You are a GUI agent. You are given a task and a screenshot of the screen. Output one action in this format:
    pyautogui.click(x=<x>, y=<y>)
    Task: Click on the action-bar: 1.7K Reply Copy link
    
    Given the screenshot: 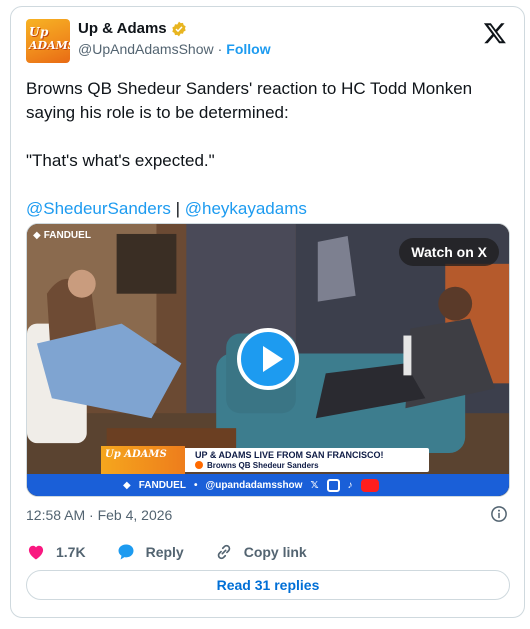 What is the action you would take?
    pyautogui.click(x=181, y=552)
    